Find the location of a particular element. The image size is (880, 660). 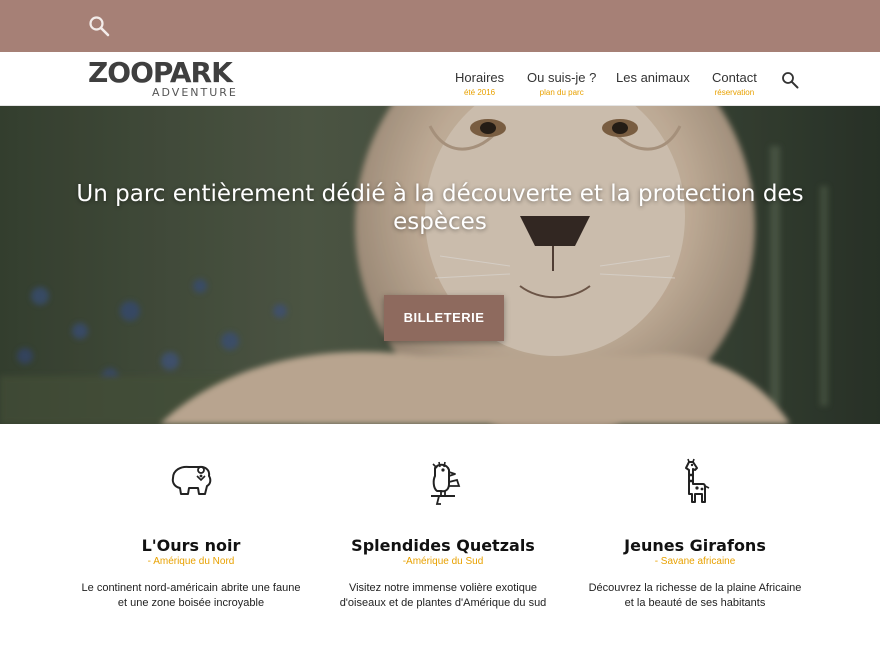

nav-item-contact: Contact réservation is located at coordinates (734, 85).